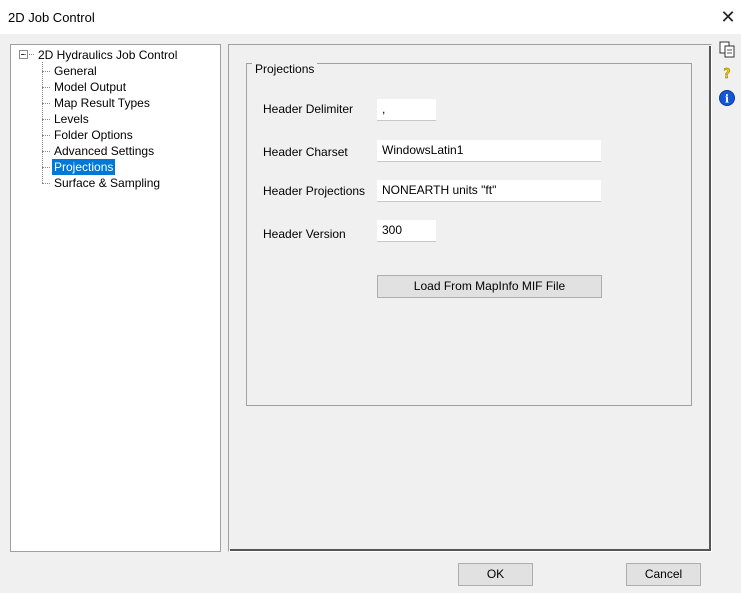 This screenshot has width=741, height=593. I want to click on header-delimiter-field: ,, so click(406, 110).